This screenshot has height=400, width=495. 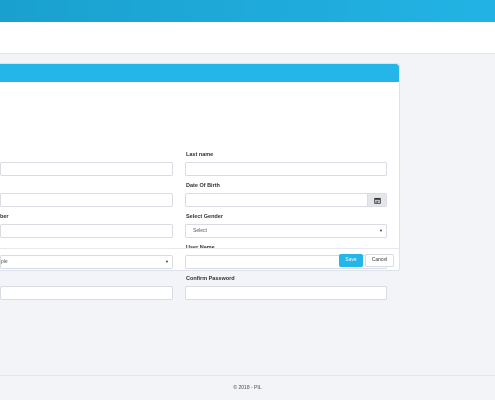 What do you see at coordinates (86, 169) in the screenshot?
I see `first-name-input` at bounding box center [86, 169].